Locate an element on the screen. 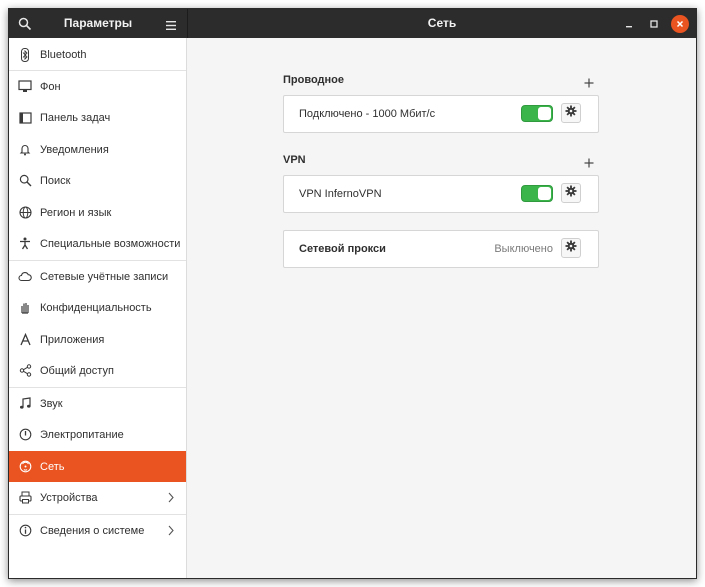  sidebar-item-dock: Панель задач is located at coordinates (97, 117).